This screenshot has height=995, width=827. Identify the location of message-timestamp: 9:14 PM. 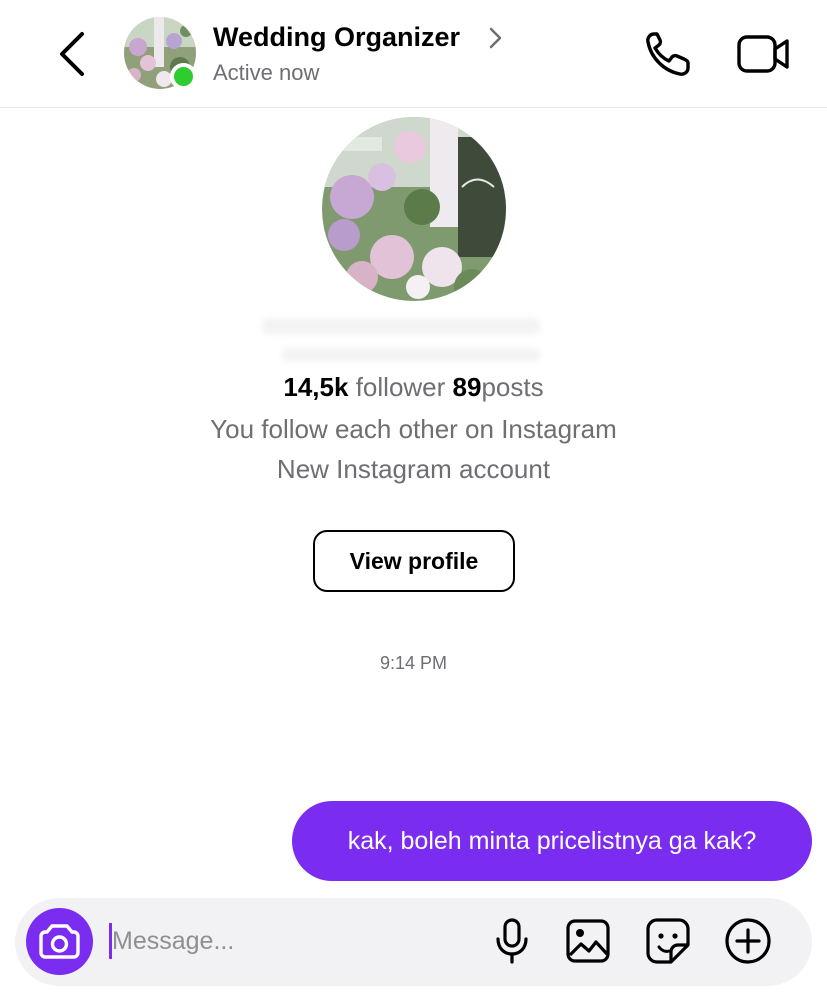
(413, 663).